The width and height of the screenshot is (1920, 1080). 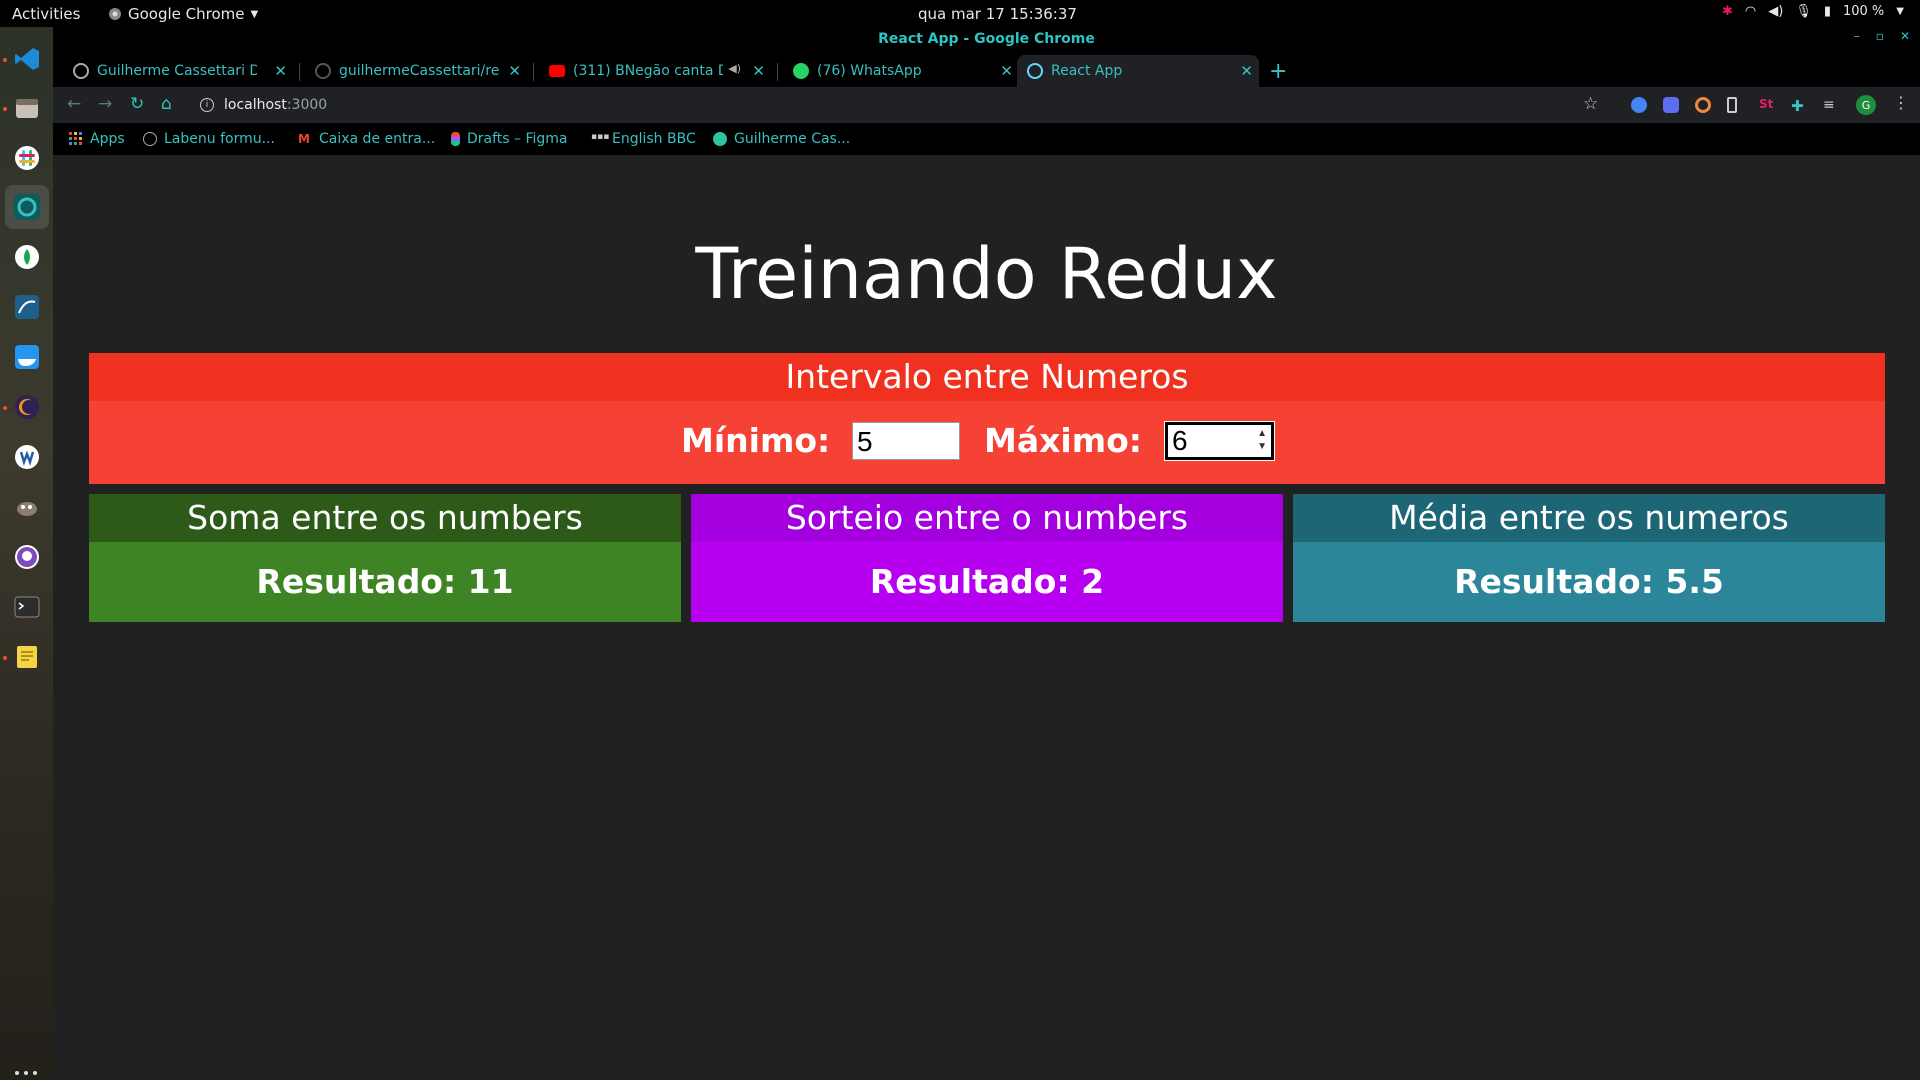 I want to click on show-applications-icon, so click(x=26, y=1075).